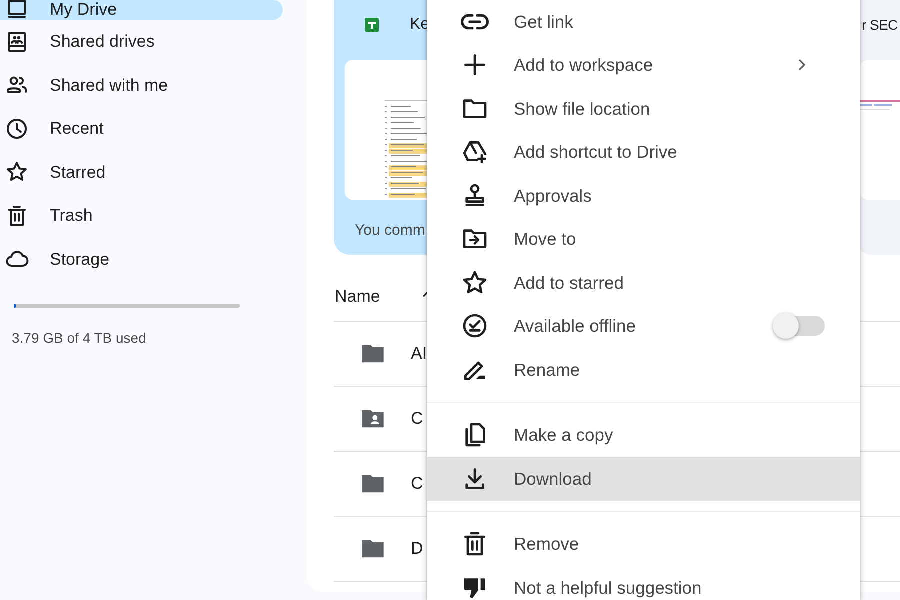 Image resolution: width=900 pixels, height=600 pixels. I want to click on toggle-switch, so click(800, 326).